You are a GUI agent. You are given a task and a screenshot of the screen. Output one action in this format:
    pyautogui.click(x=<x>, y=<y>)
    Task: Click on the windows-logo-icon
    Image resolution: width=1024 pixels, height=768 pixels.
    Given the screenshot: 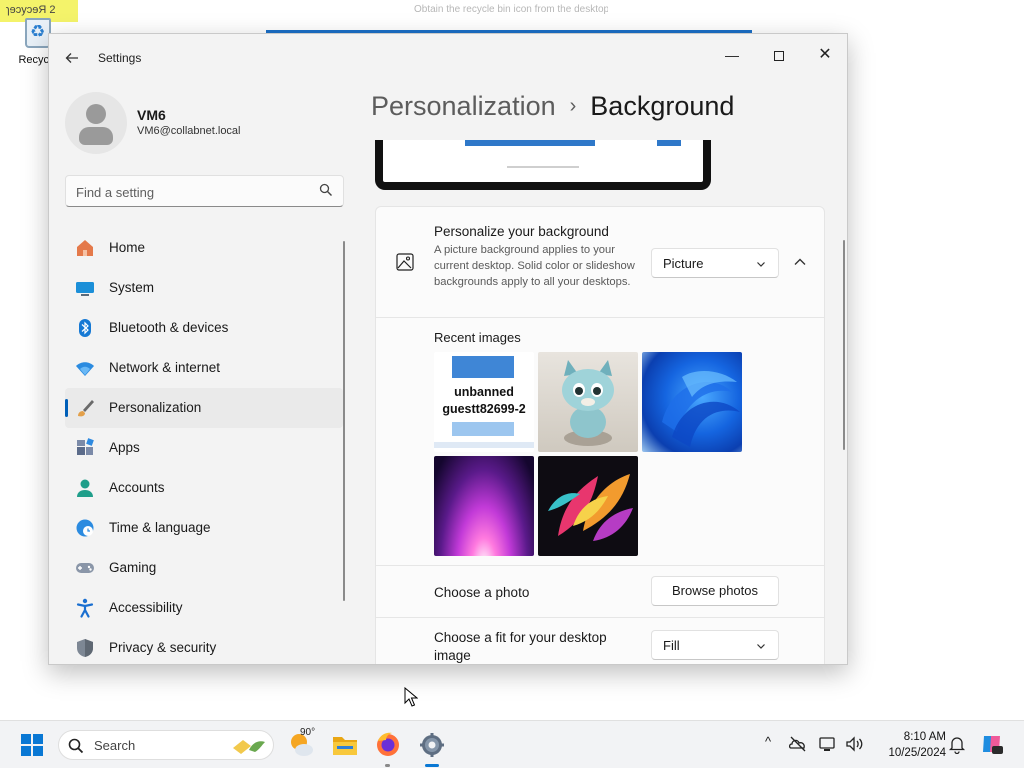 What is the action you would take?
    pyautogui.click(x=32, y=745)
    